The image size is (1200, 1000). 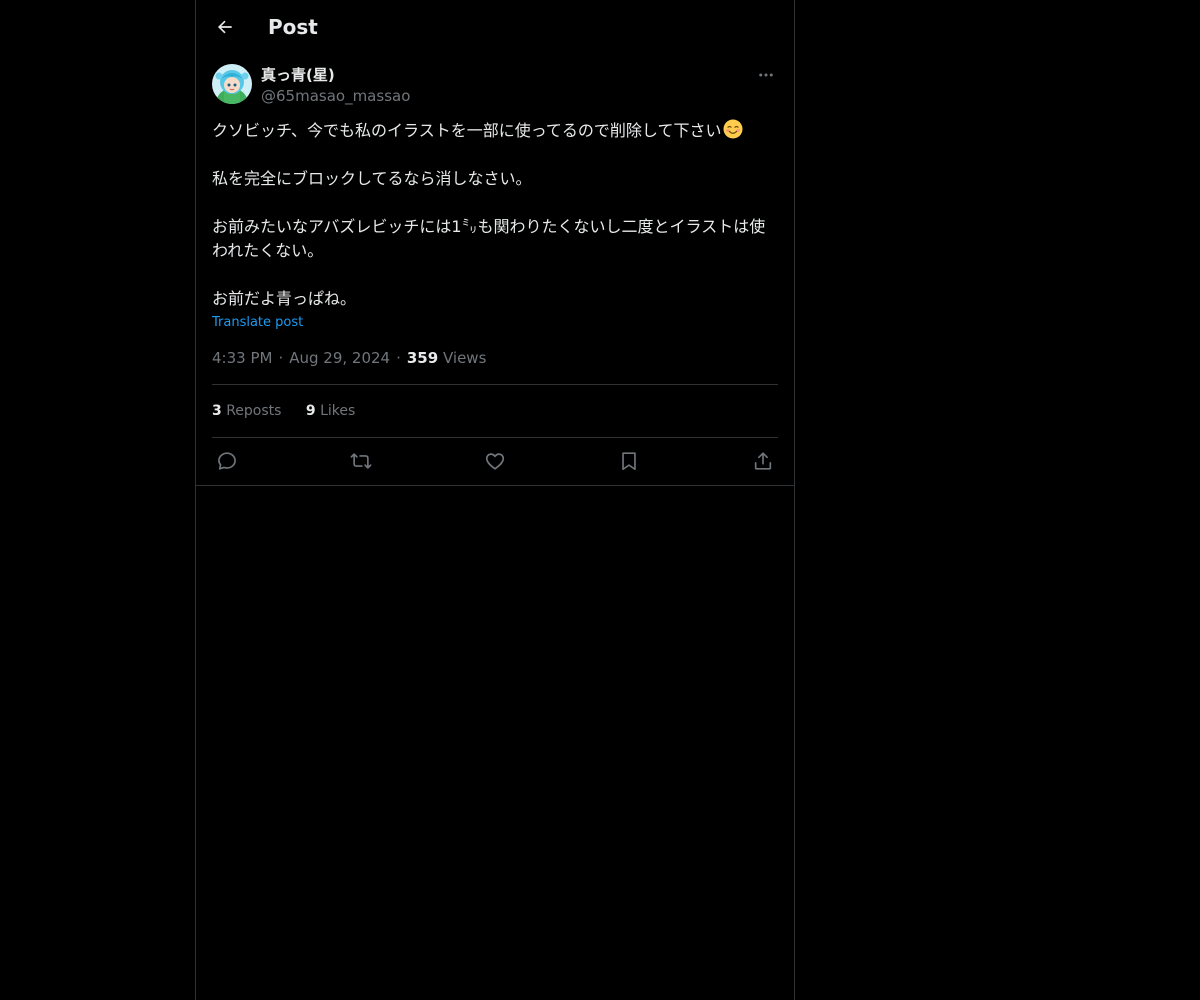 What do you see at coordinates (293, 411) in the screenshot?
I see `engagement-stats: 3 Reposts 9 Likes` at bounding box center [293, 411].